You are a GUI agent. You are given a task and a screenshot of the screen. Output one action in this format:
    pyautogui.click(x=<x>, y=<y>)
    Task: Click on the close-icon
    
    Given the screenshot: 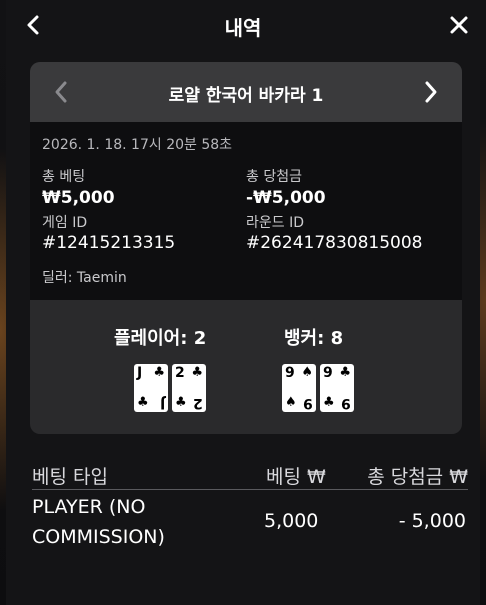 What is the action you would take?
    pyautogui.click(x=459, y=25)
    